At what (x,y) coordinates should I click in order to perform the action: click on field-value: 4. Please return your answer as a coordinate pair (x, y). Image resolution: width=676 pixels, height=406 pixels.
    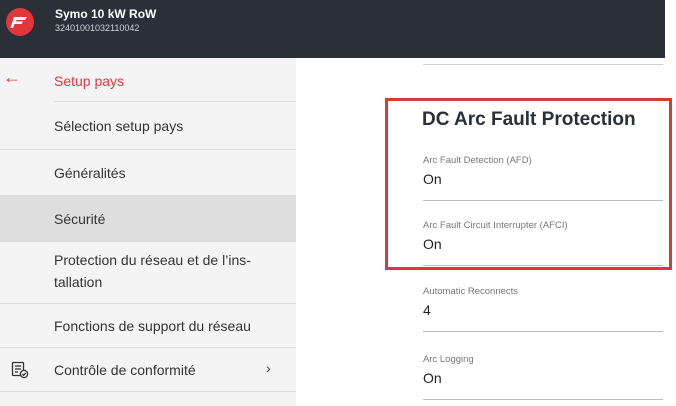
    Looking at the image, I should click on (427, 310).